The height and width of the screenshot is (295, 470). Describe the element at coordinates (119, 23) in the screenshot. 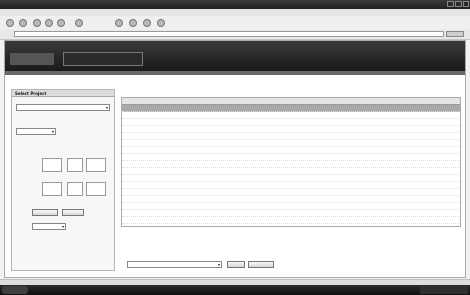

I see `favorites-icon` at that location.